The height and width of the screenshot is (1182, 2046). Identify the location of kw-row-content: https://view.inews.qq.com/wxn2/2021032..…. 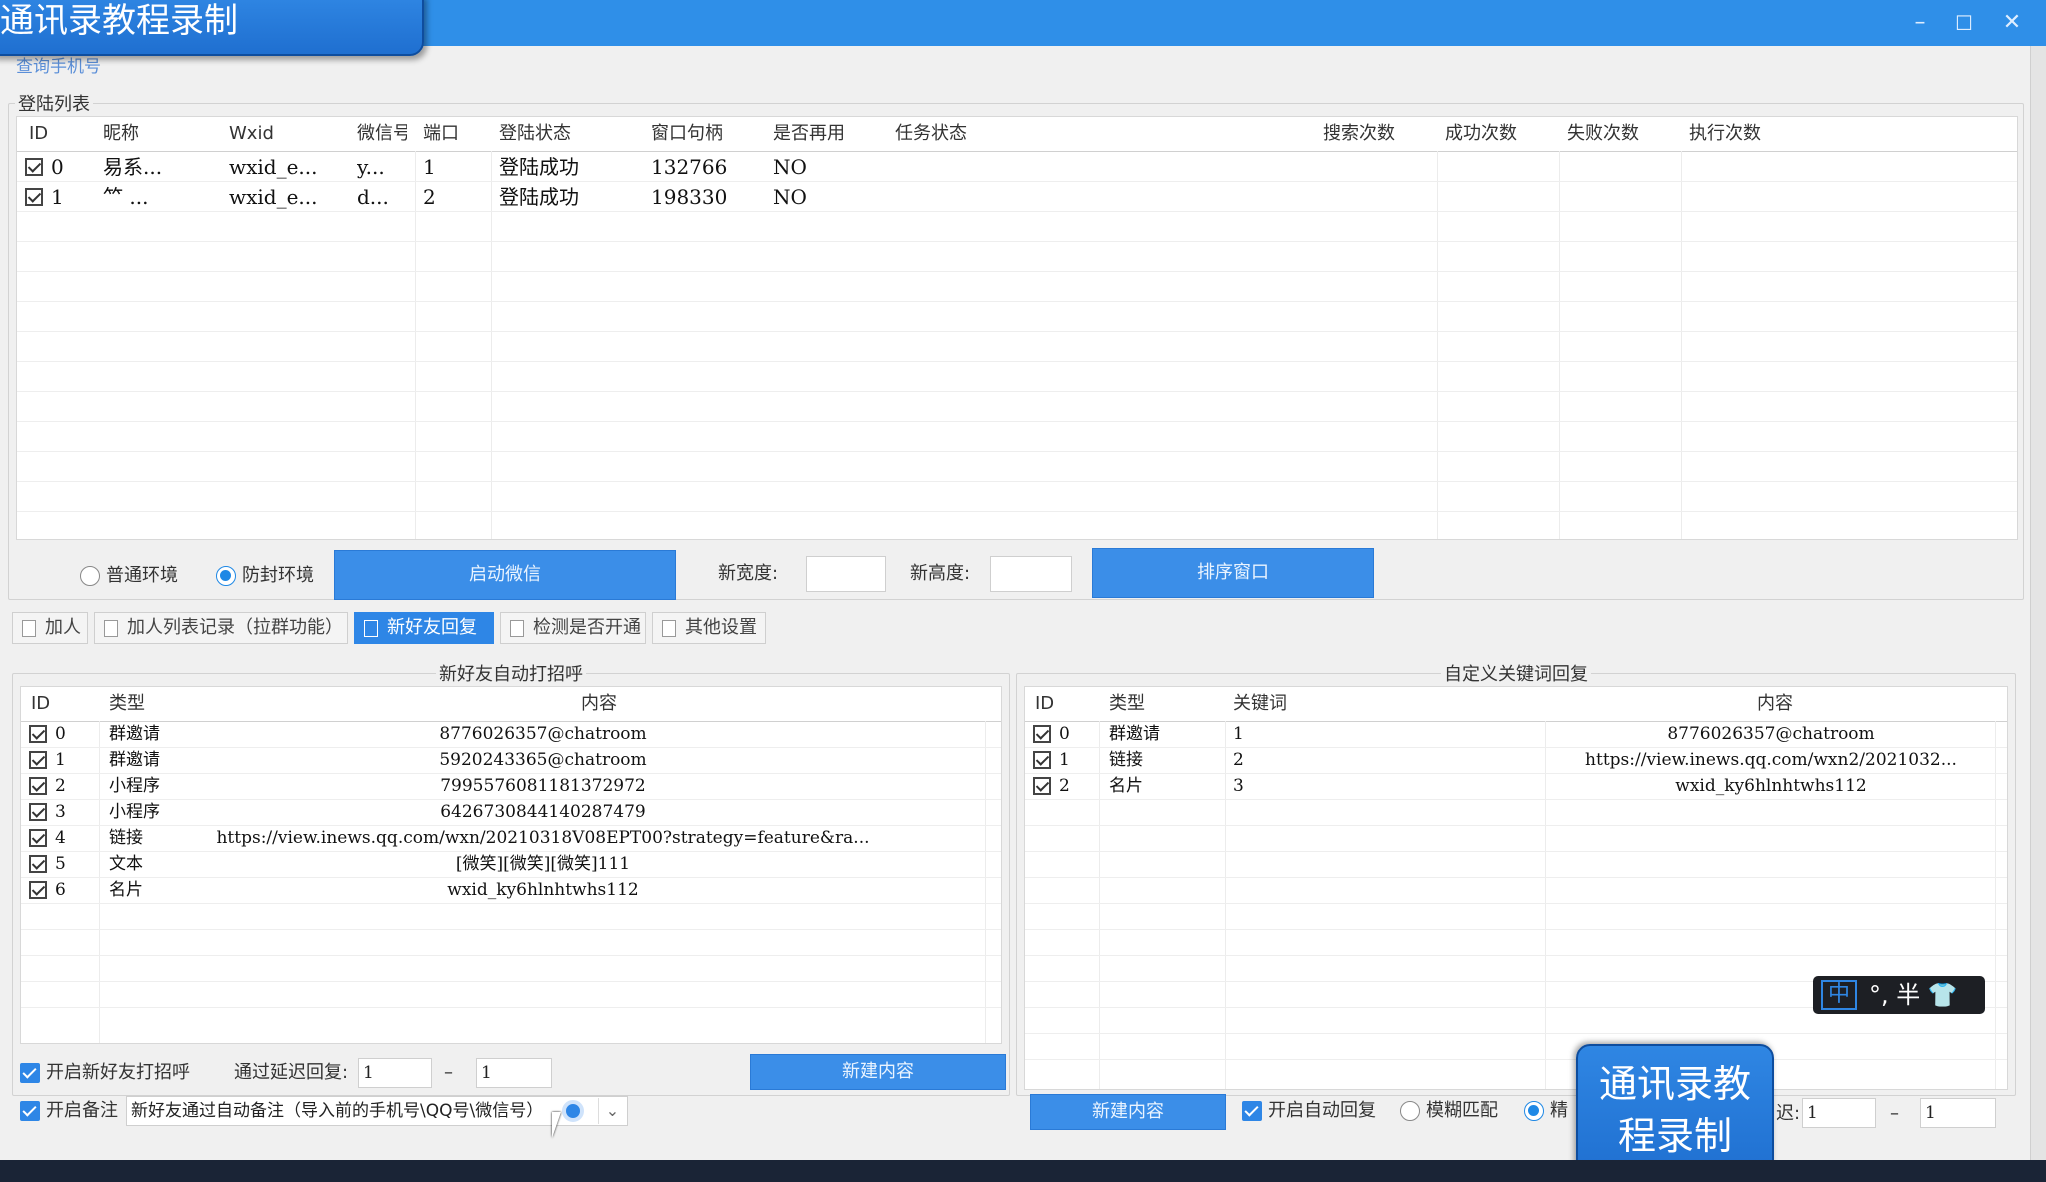
(1771, 760).